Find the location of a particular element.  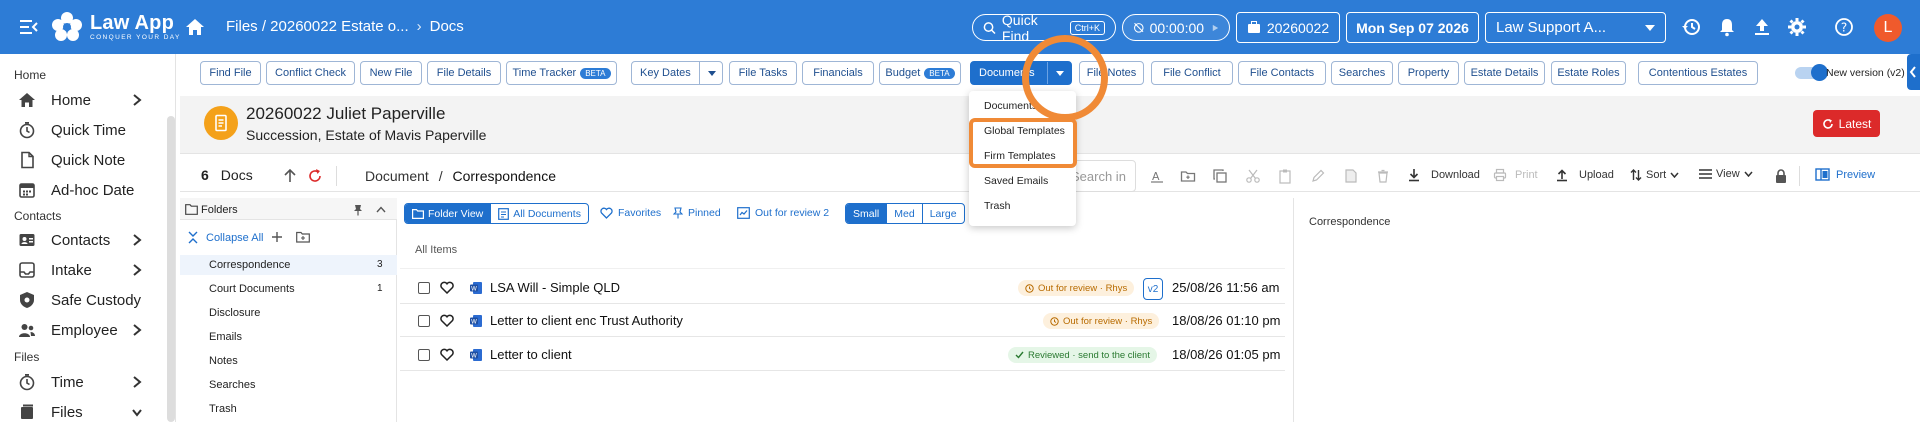

preview-button: Preview is located at coordinates (1845, 174).